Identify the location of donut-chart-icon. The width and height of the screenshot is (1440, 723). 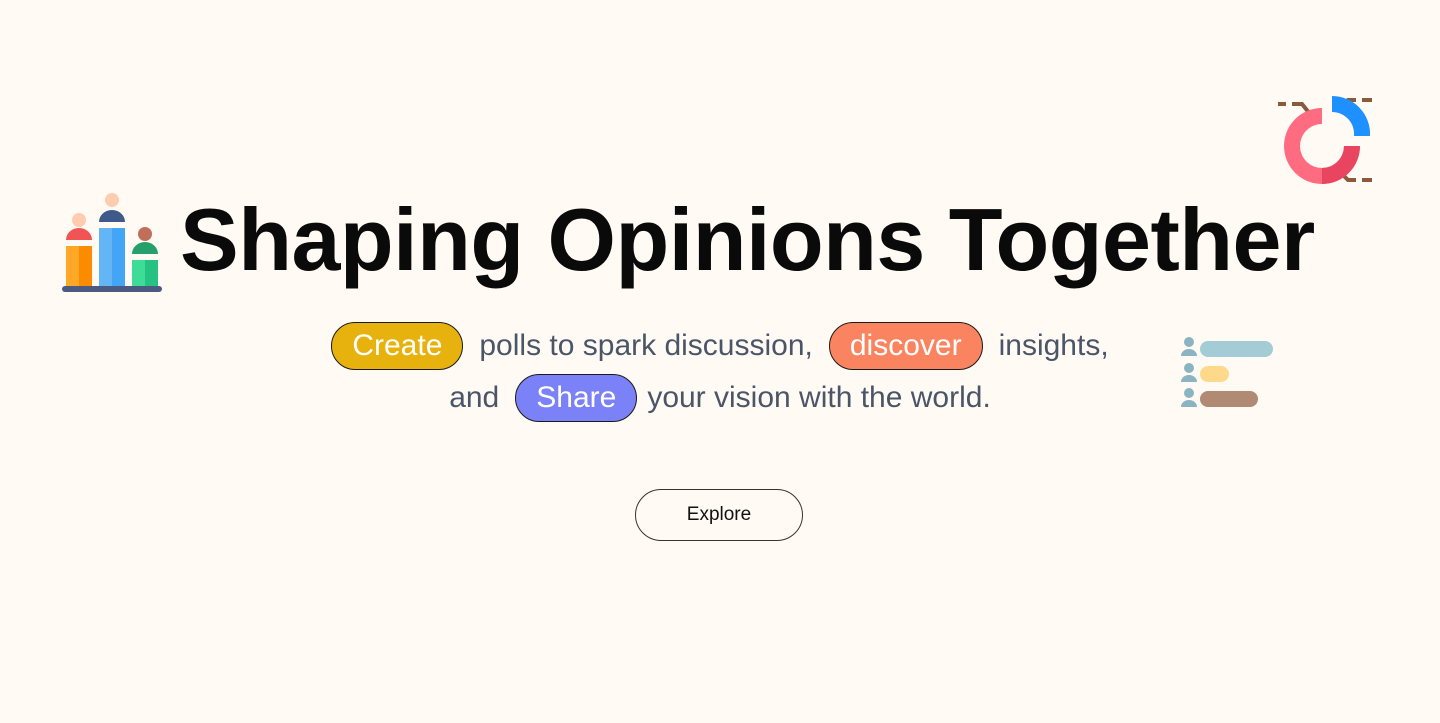
(1325, 140).